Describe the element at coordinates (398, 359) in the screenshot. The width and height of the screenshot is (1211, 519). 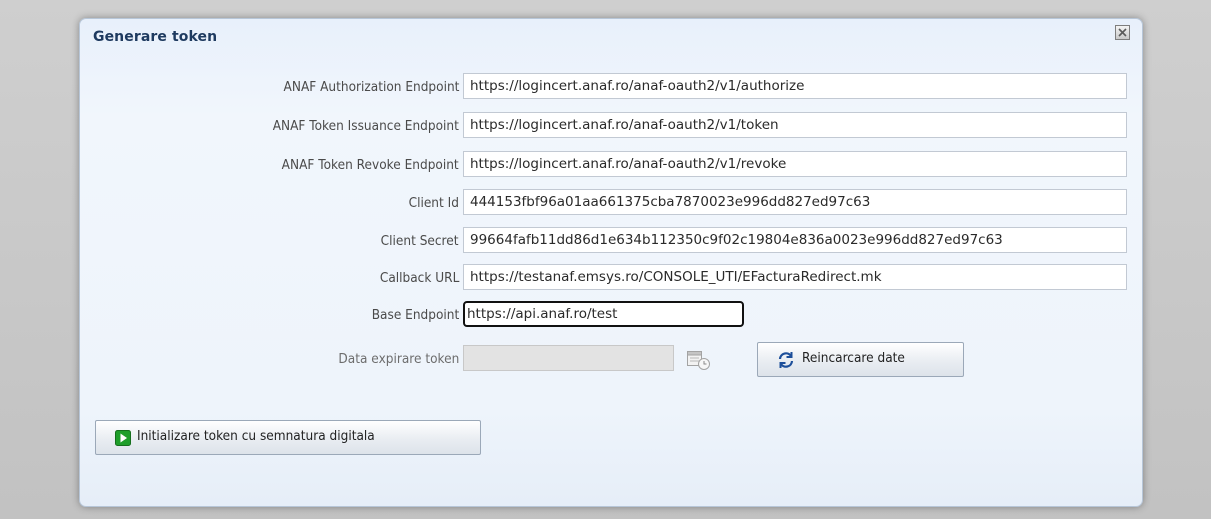
I see `token-expiry-label: Data expirare token` at that location.